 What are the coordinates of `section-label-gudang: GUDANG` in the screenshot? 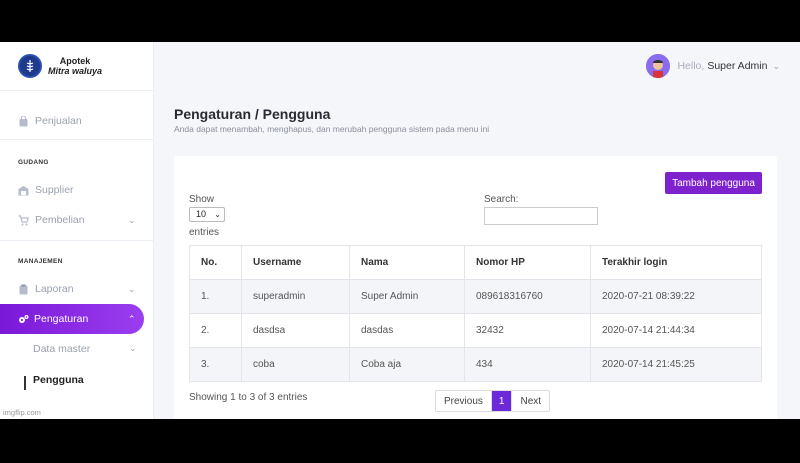 It's located at (33, 162).